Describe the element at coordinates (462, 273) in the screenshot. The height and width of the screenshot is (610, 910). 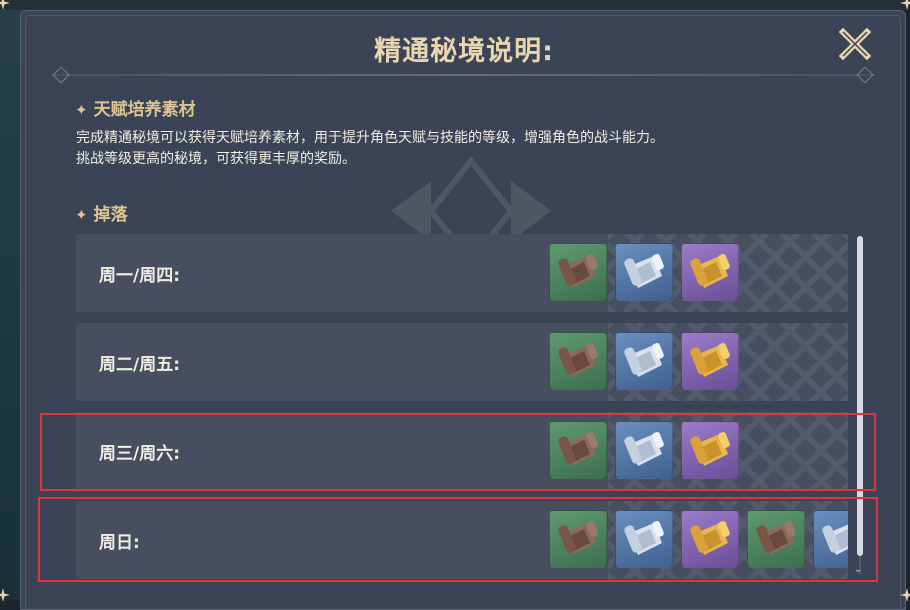
I see `drop-row-mon-thu: 周一/周四:` at that location.